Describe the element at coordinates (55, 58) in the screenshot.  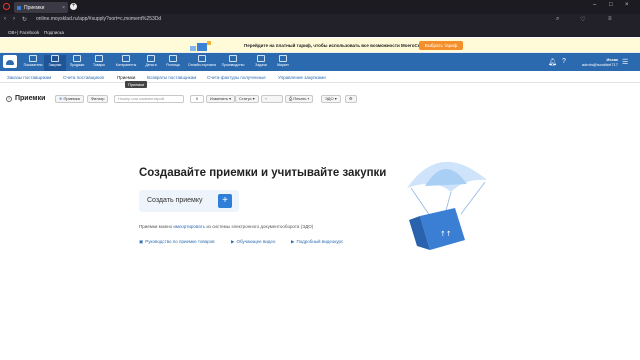
I see `cart-icon` at that location.